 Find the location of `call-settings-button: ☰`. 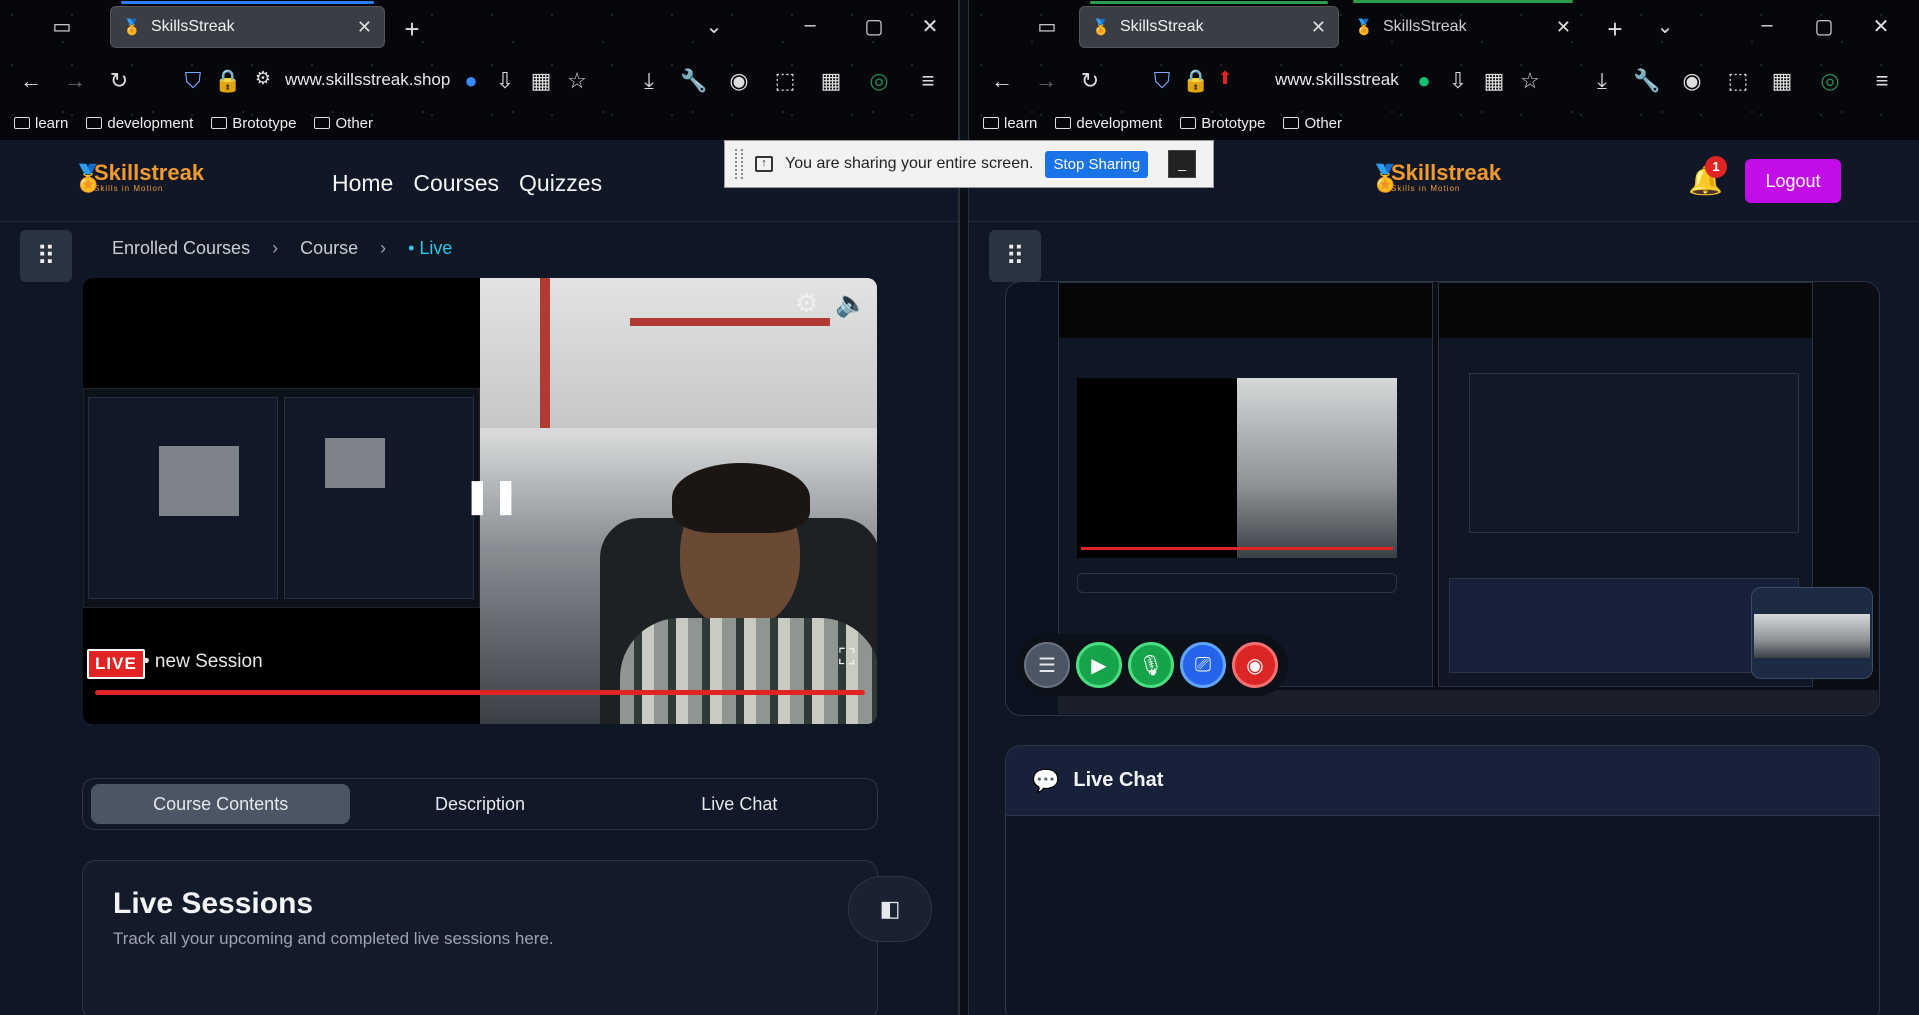

call-settings-button: ☰ is located at coordinates (1047, 665).